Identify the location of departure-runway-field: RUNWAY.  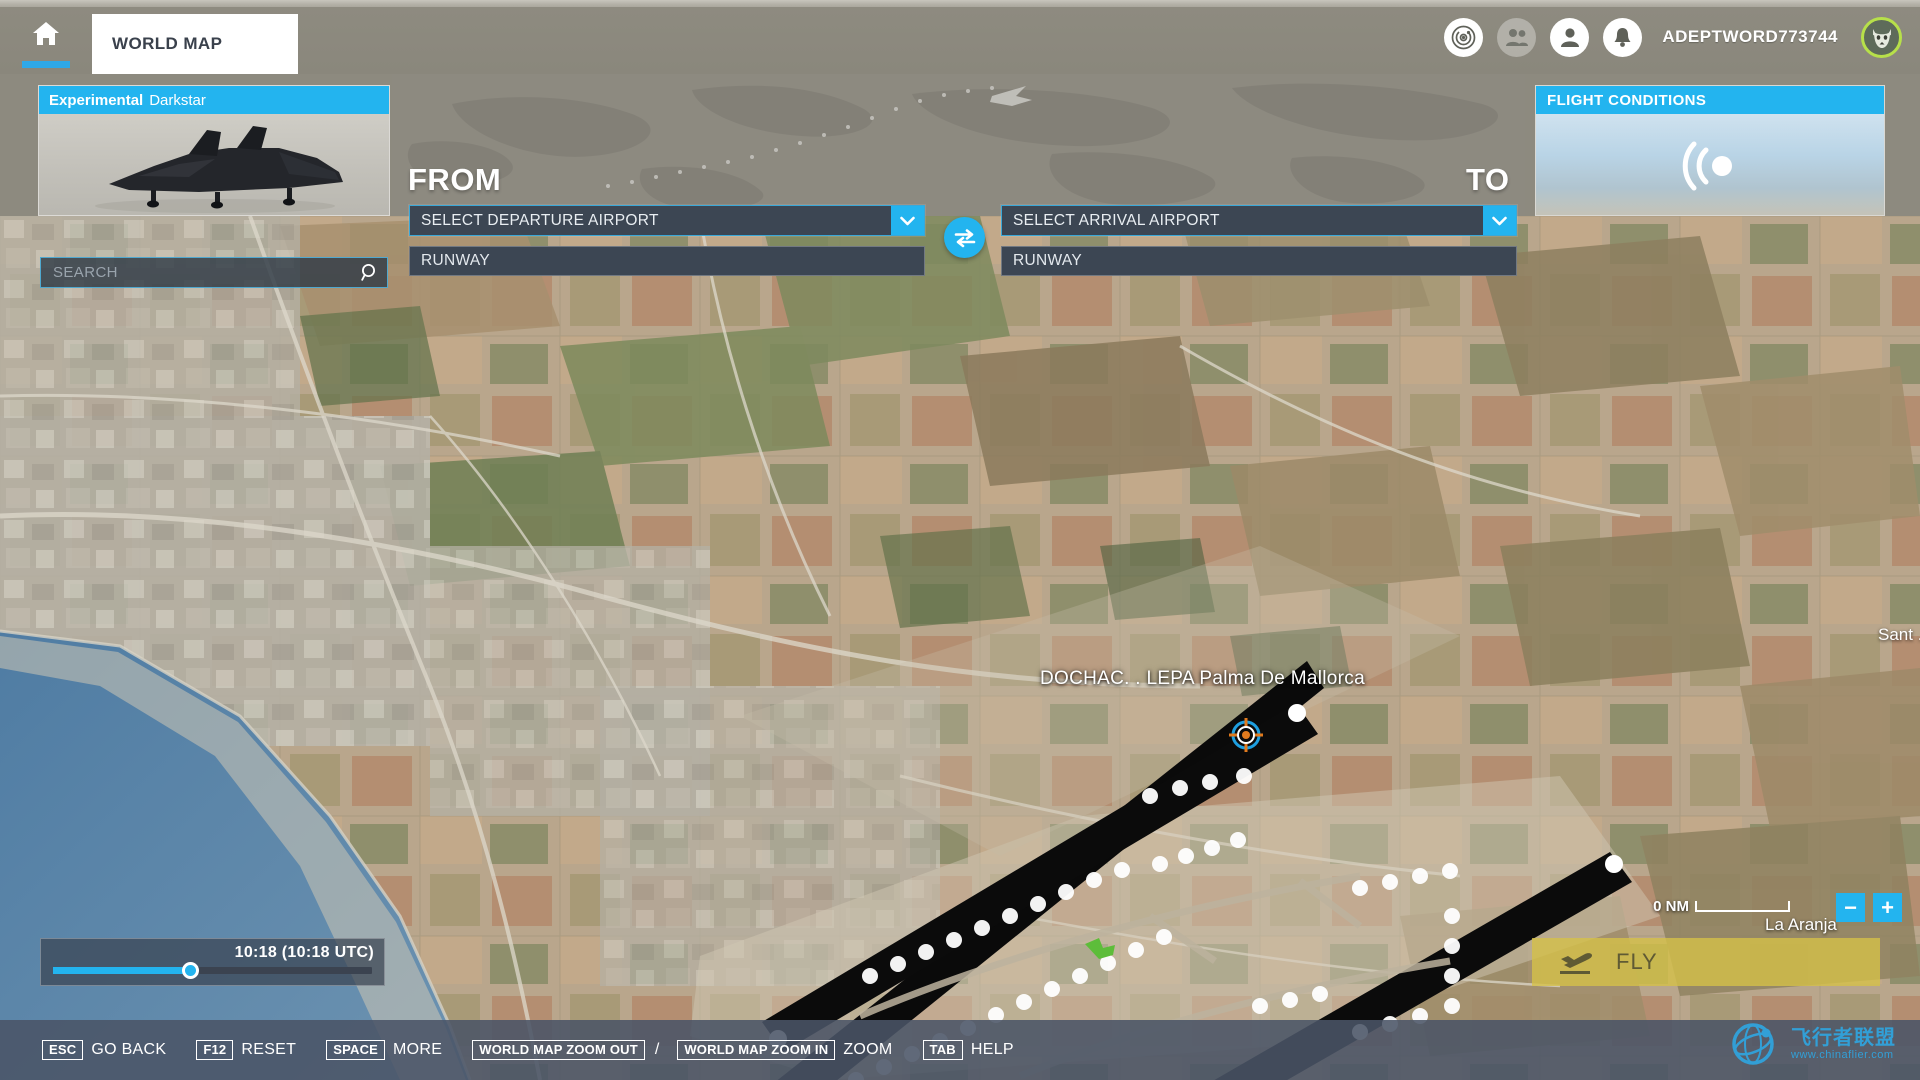
(667, 261).